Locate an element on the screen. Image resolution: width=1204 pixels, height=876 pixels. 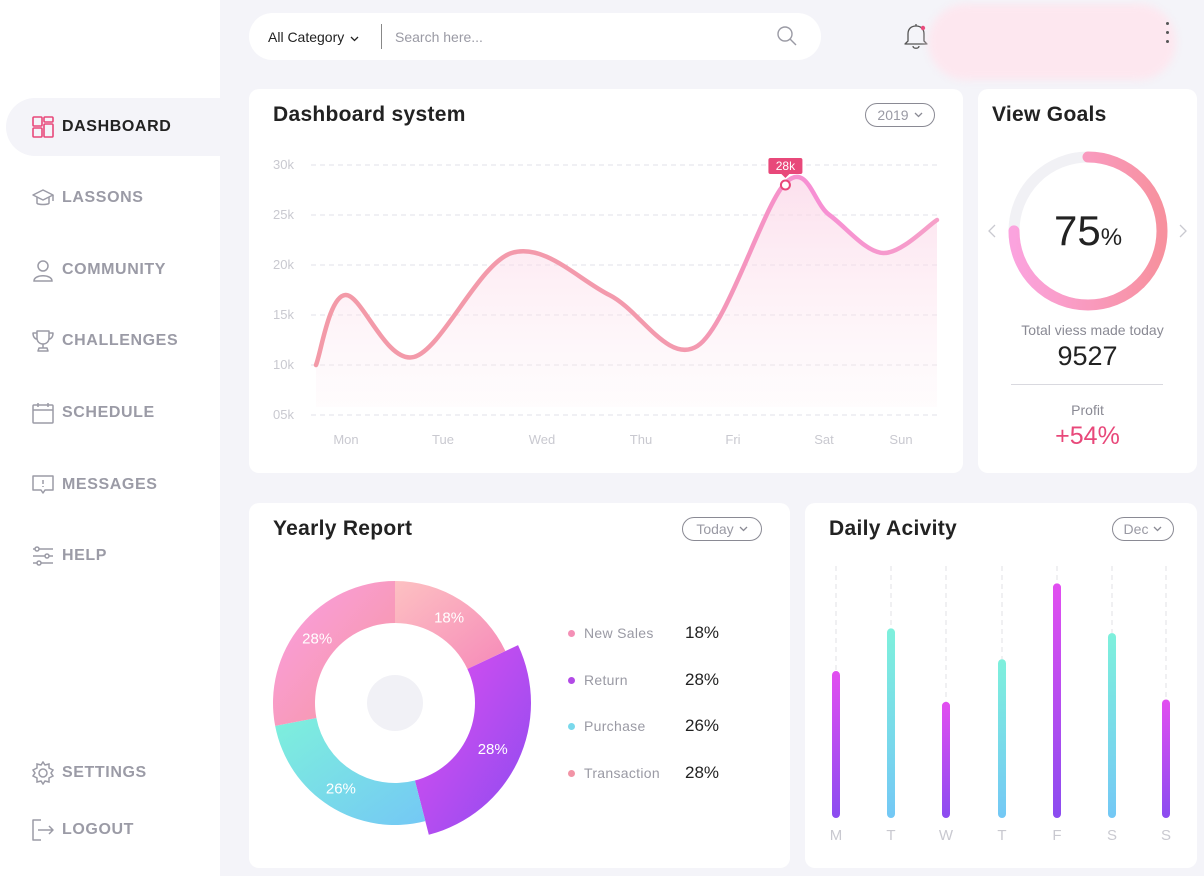
search-bar: All Category is located at coordinates (535, 36).